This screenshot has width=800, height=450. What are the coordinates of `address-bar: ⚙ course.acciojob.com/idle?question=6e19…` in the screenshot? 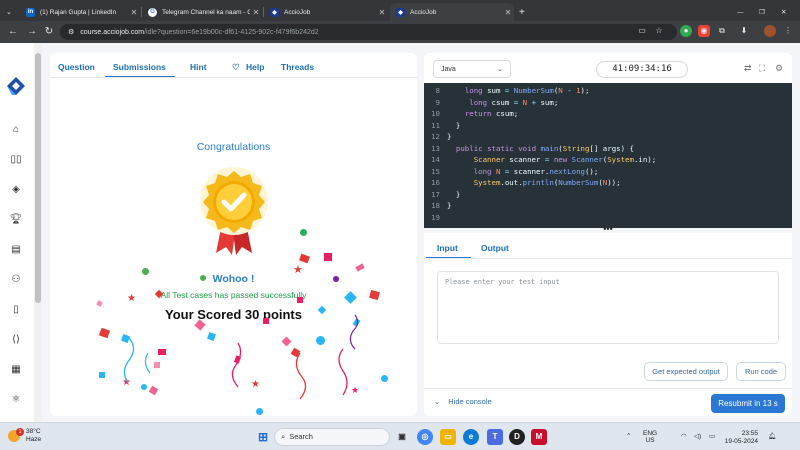 It's located at (368, 32).